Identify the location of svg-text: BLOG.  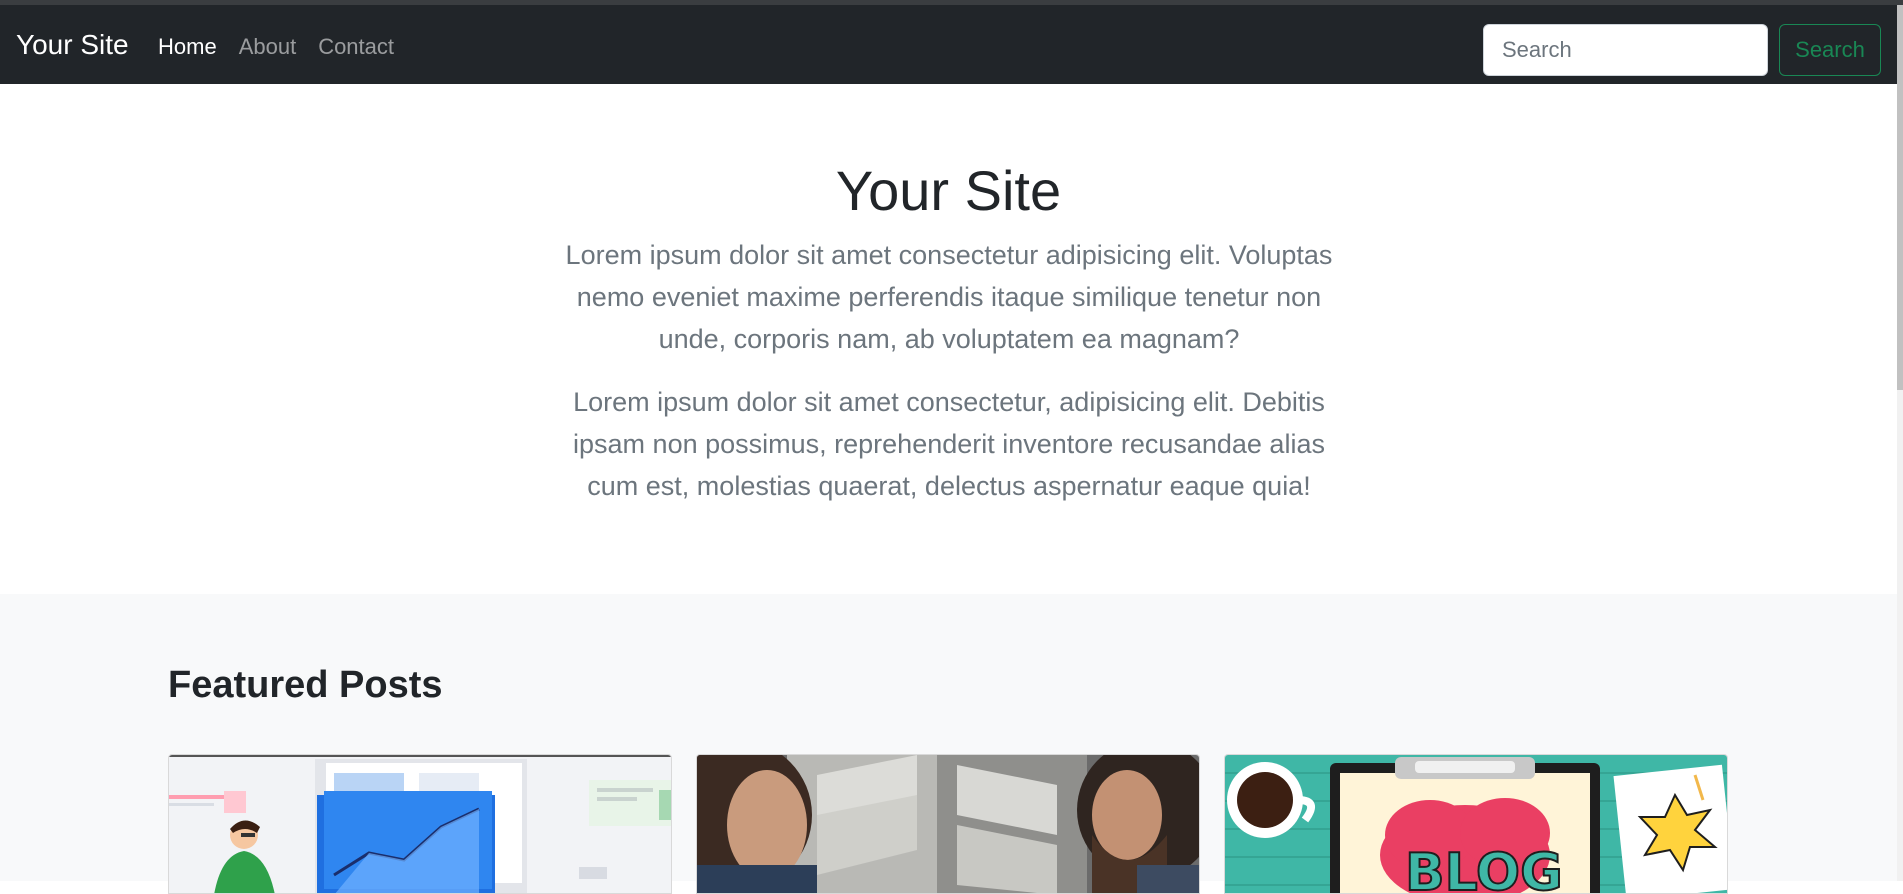
(1484, 868).